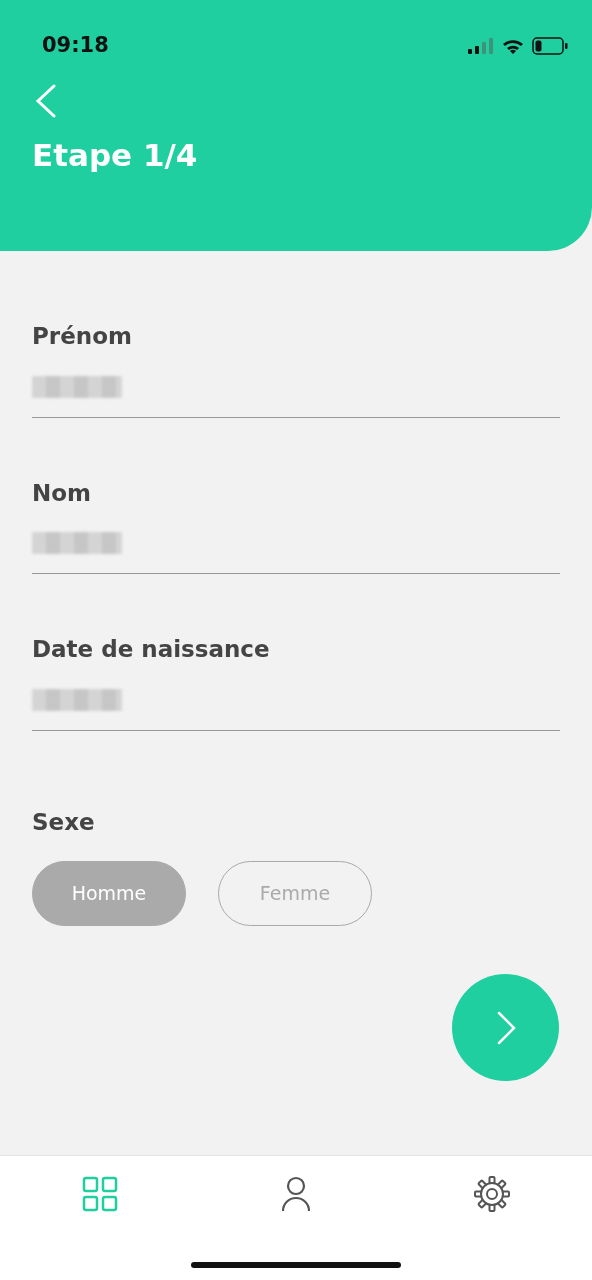 The height and width of the screenshot is (1280, 592). Describe the element at coordinates (481, 46) in the screenshot. I see `signal-icon` at that location.